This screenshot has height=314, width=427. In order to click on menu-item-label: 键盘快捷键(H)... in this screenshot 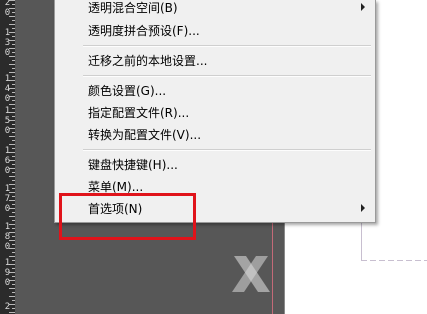, I will do `click(133, 165)`.